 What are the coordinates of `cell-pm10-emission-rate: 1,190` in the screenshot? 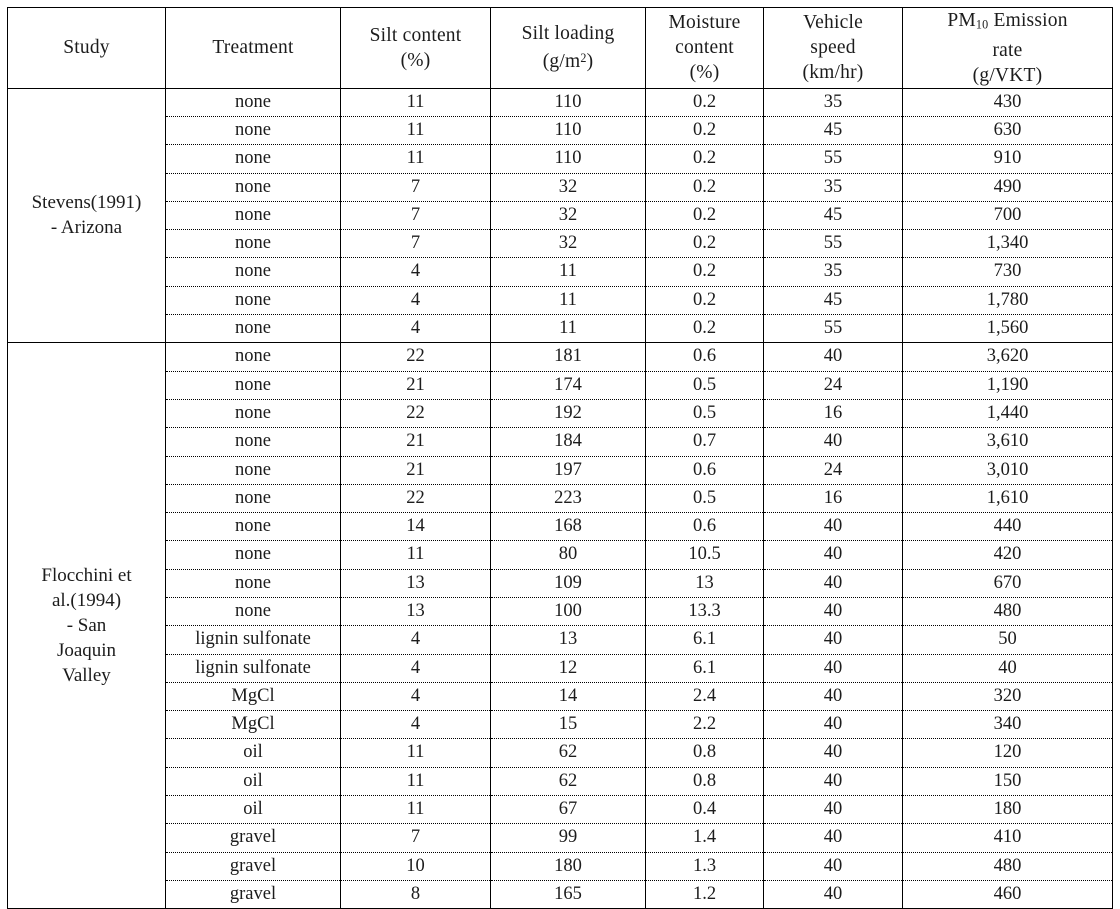 It's located at (1007, 385).